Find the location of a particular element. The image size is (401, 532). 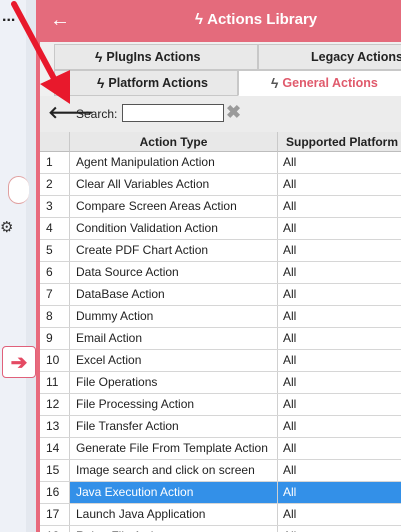

row-number: 7 is located at coordinates (55, 294).